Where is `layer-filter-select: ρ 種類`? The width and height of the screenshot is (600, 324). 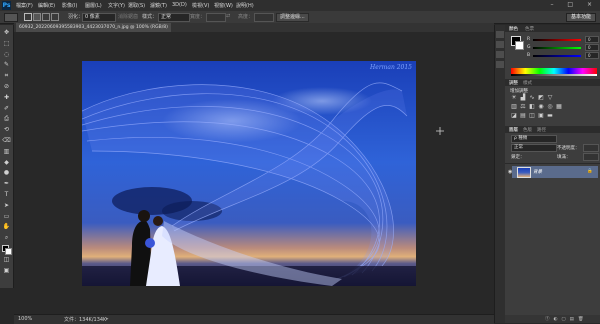 layer-filter-select: ρ 種類 is located at coordinates (534, 139).